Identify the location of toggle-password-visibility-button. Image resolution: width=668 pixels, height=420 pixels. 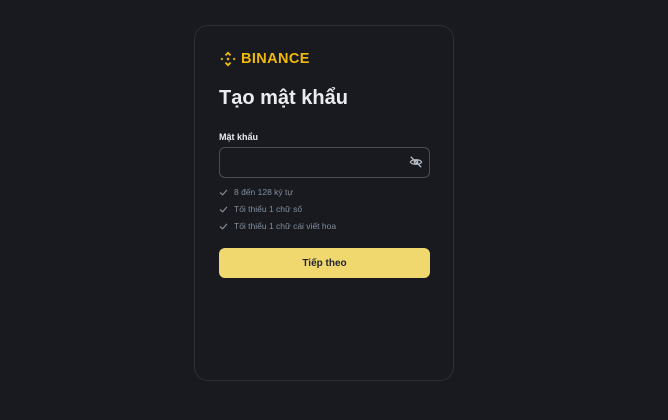
(416, 162).